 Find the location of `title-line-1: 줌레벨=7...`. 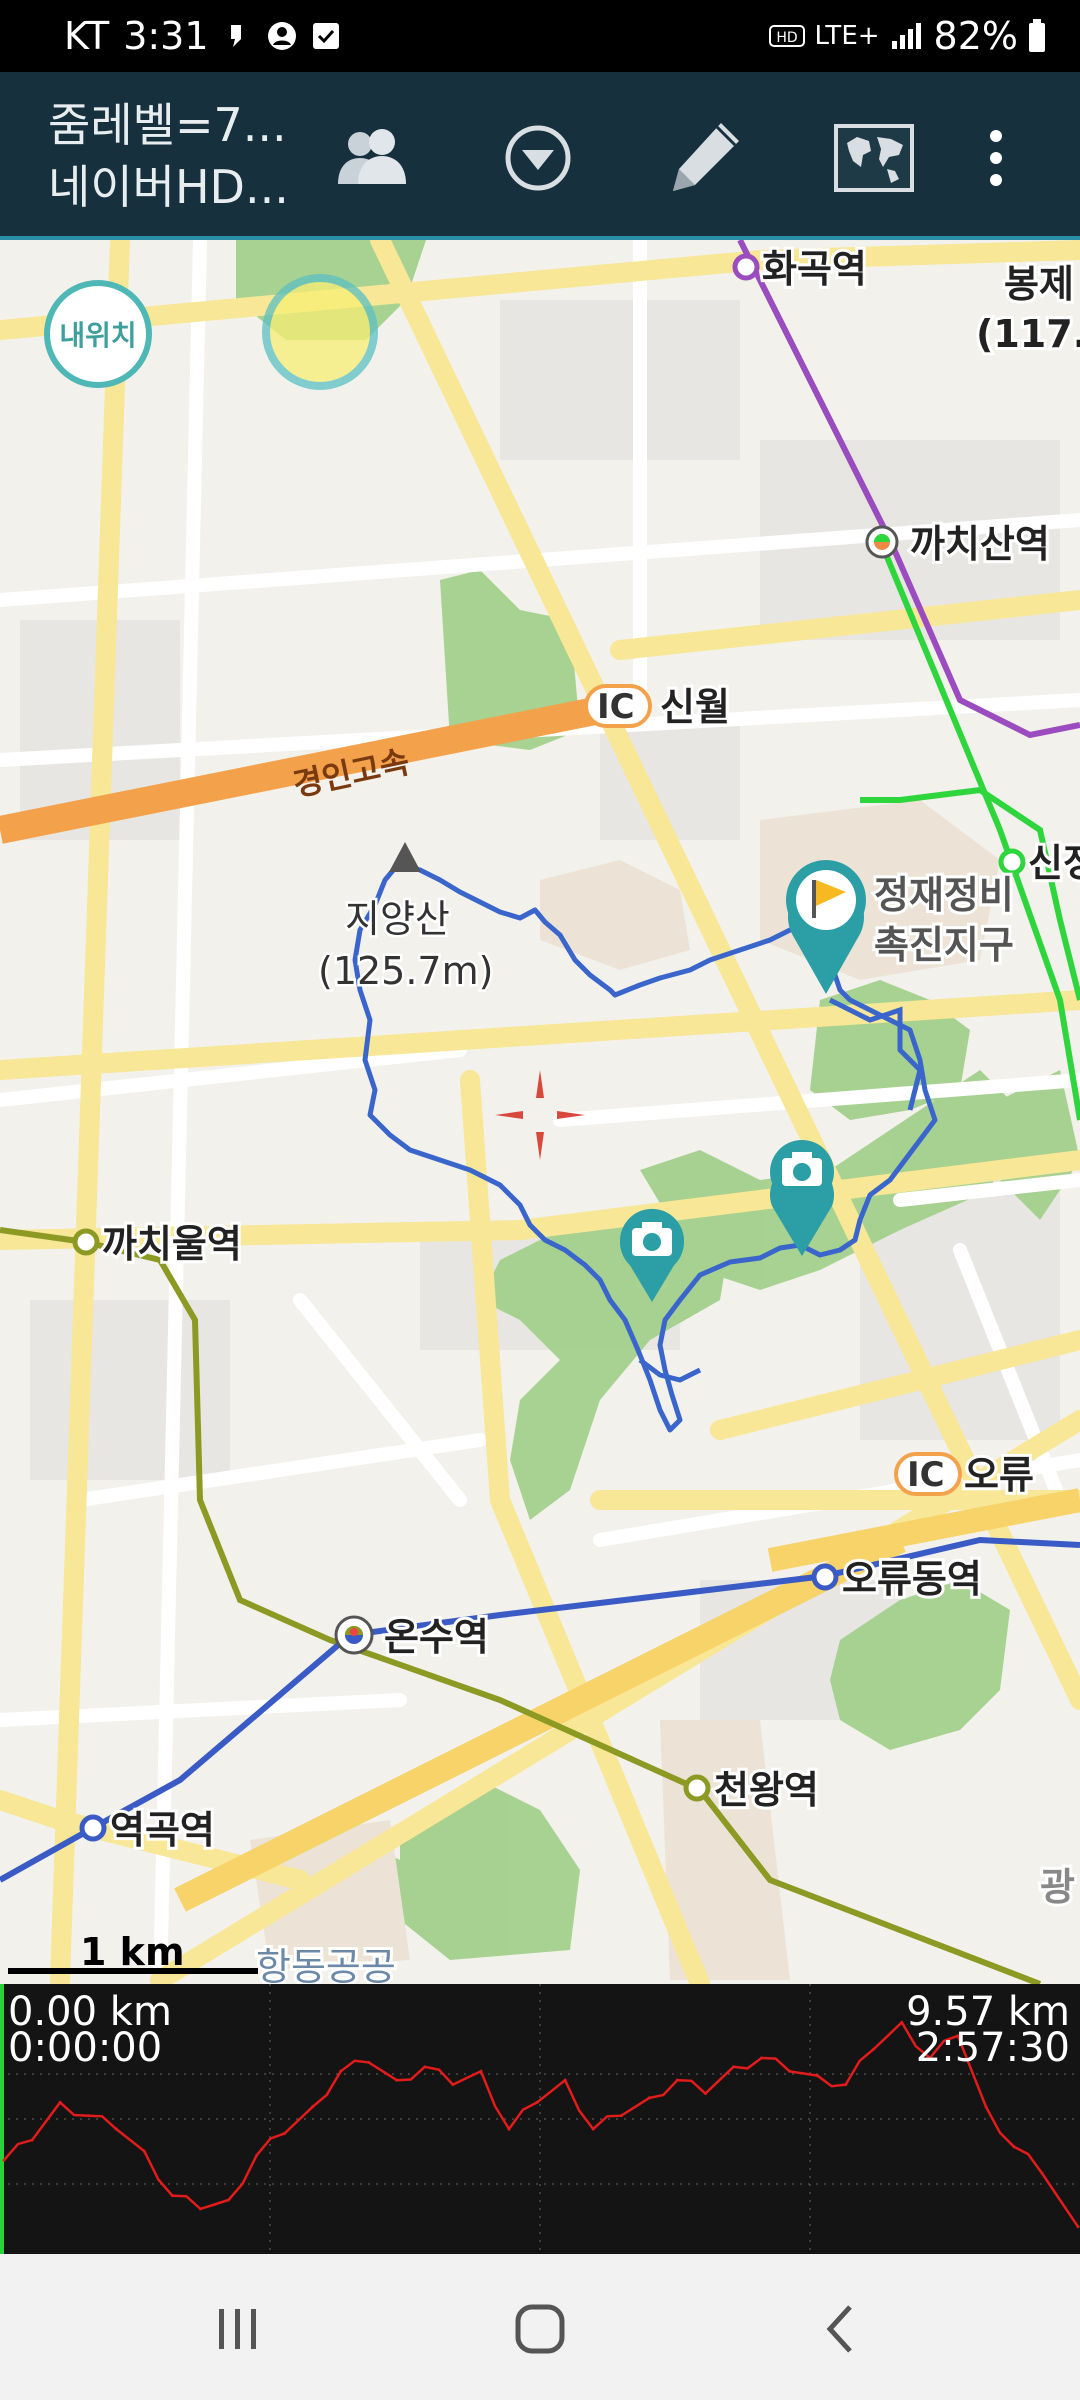

title-line-1: 줌레벨=7... is located at coordinates (167, 125).